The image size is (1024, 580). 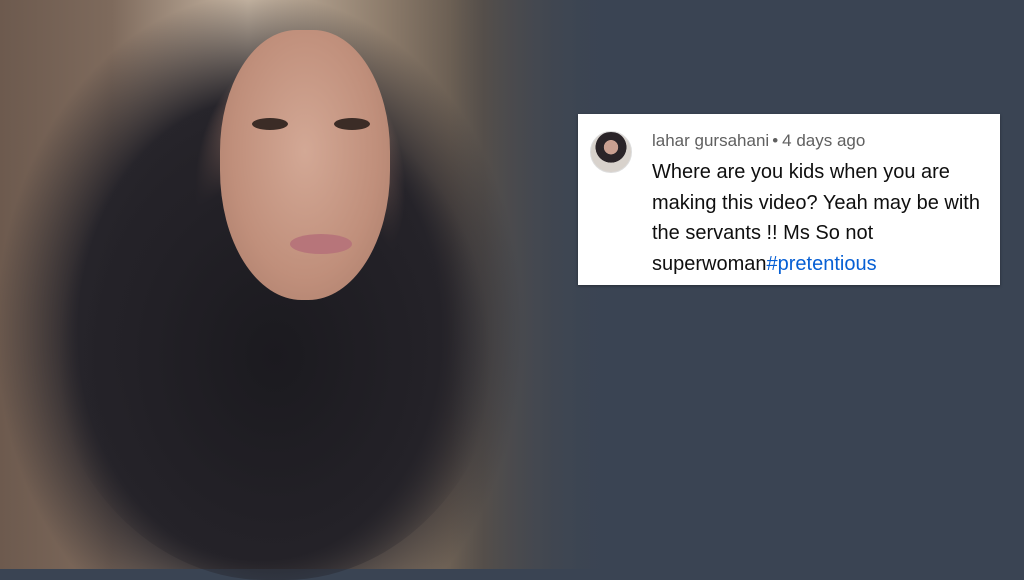 What do you see at coordinates (816, 202) in the screenshot?
I see `comment-line-2: making this video? Yeah may be with` at bounding box center [816, 202].